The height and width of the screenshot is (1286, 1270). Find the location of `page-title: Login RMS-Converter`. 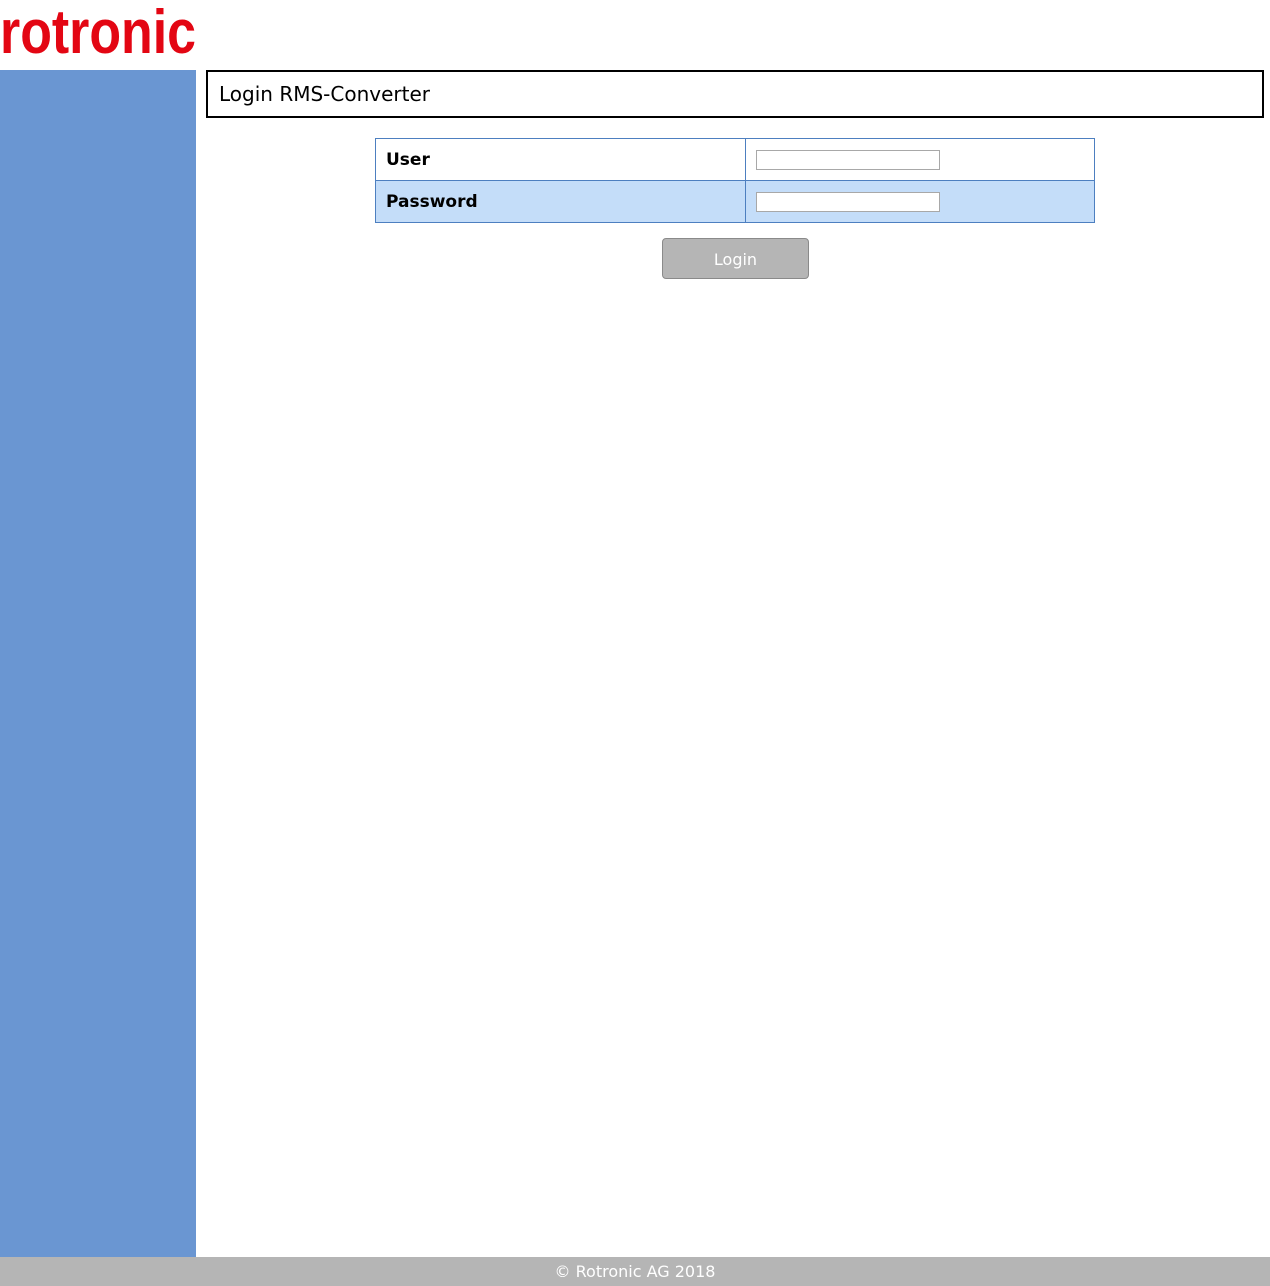

page-title: Login RMS-Converter is located at coordinates (324, 94).